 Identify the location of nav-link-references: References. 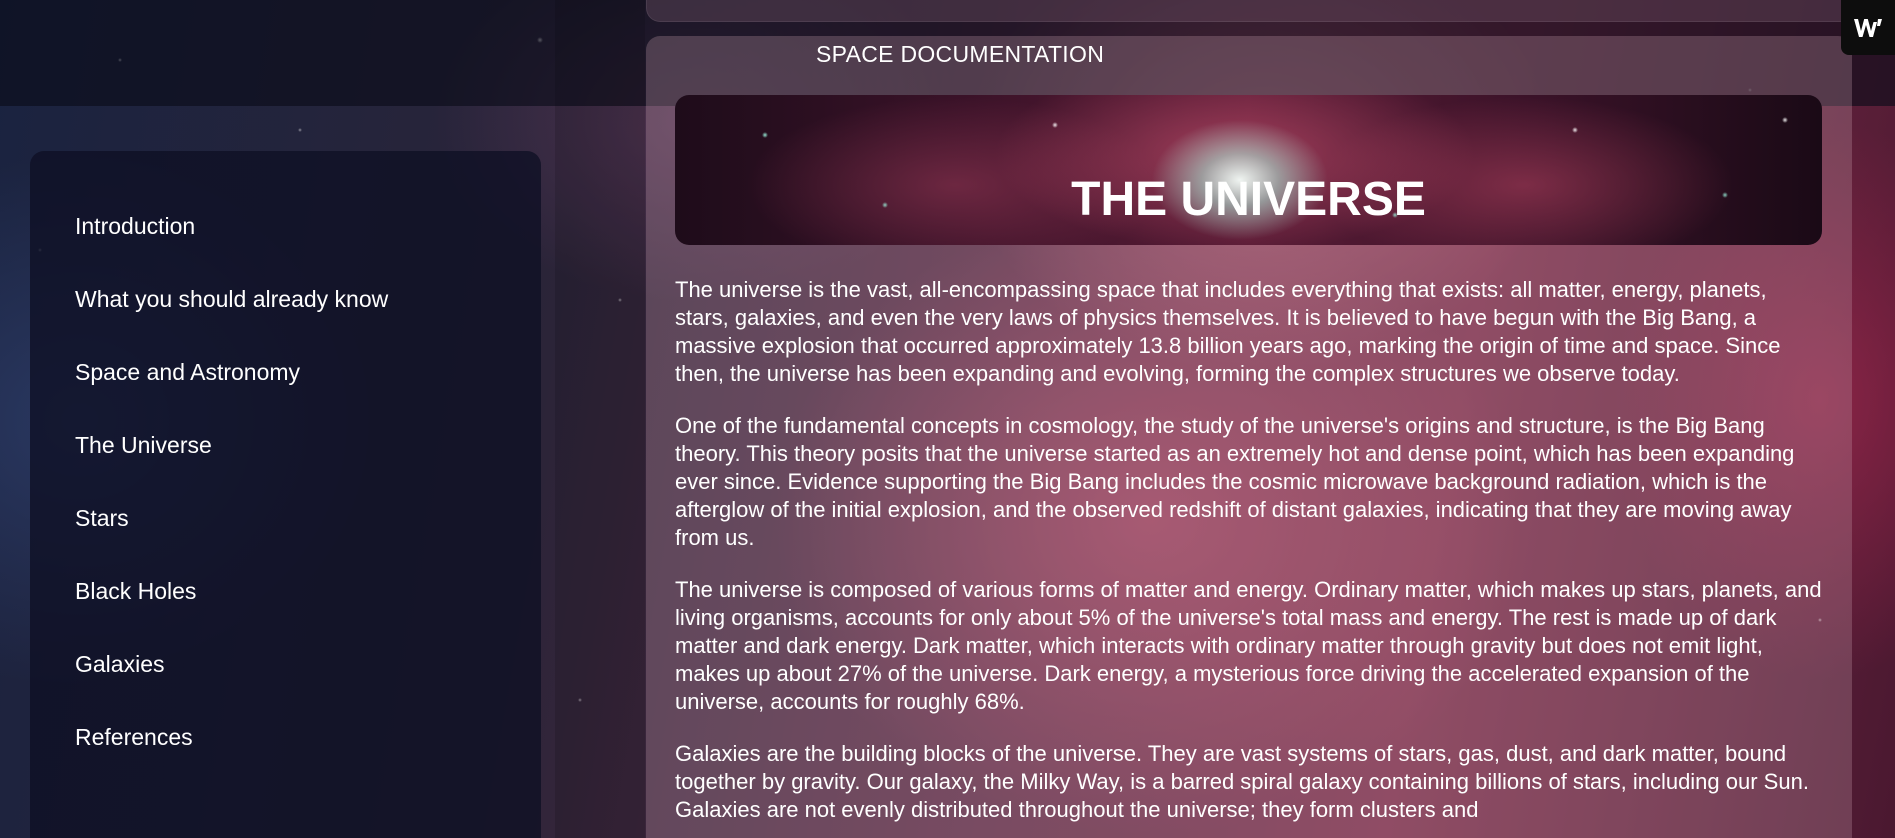
(231, 760).